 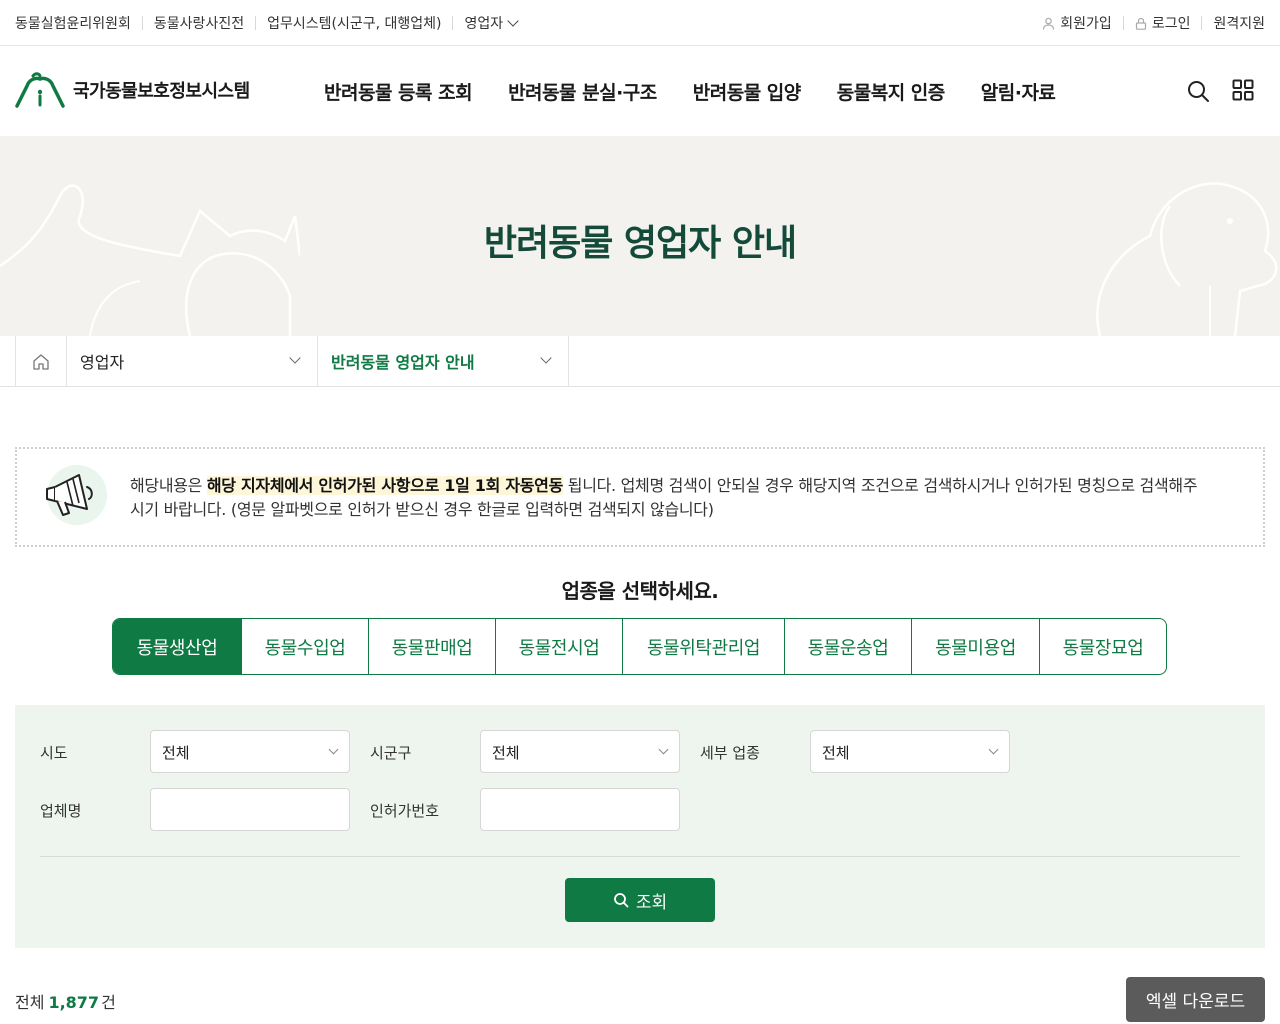 What do you see at coordinates (836, 753) in the screenshot?
I see `detail-type-select-value: 전체` at bounding box center [836, 753].